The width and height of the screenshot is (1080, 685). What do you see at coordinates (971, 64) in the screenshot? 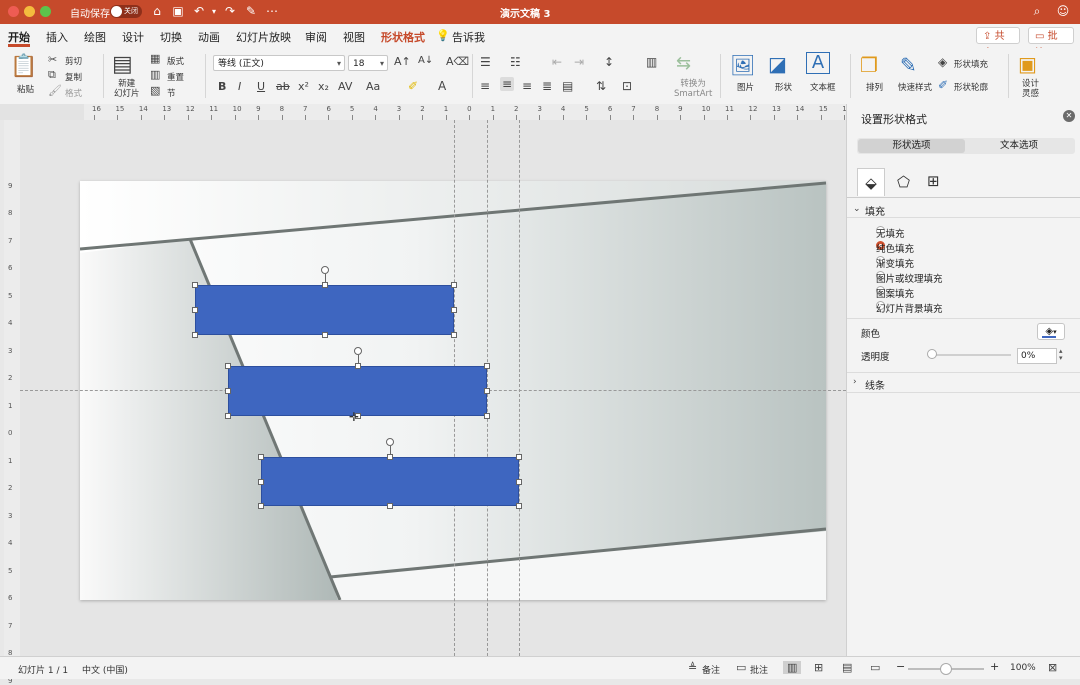
I see `shape-fill-label: 形状填充` at bounding box center [971, 64].